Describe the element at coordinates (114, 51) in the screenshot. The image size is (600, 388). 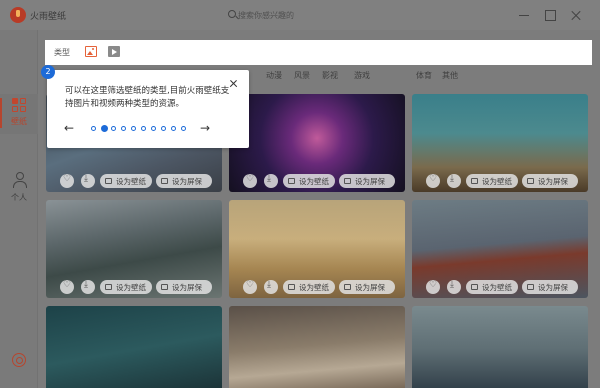
I see `video-type-icon` at that location.